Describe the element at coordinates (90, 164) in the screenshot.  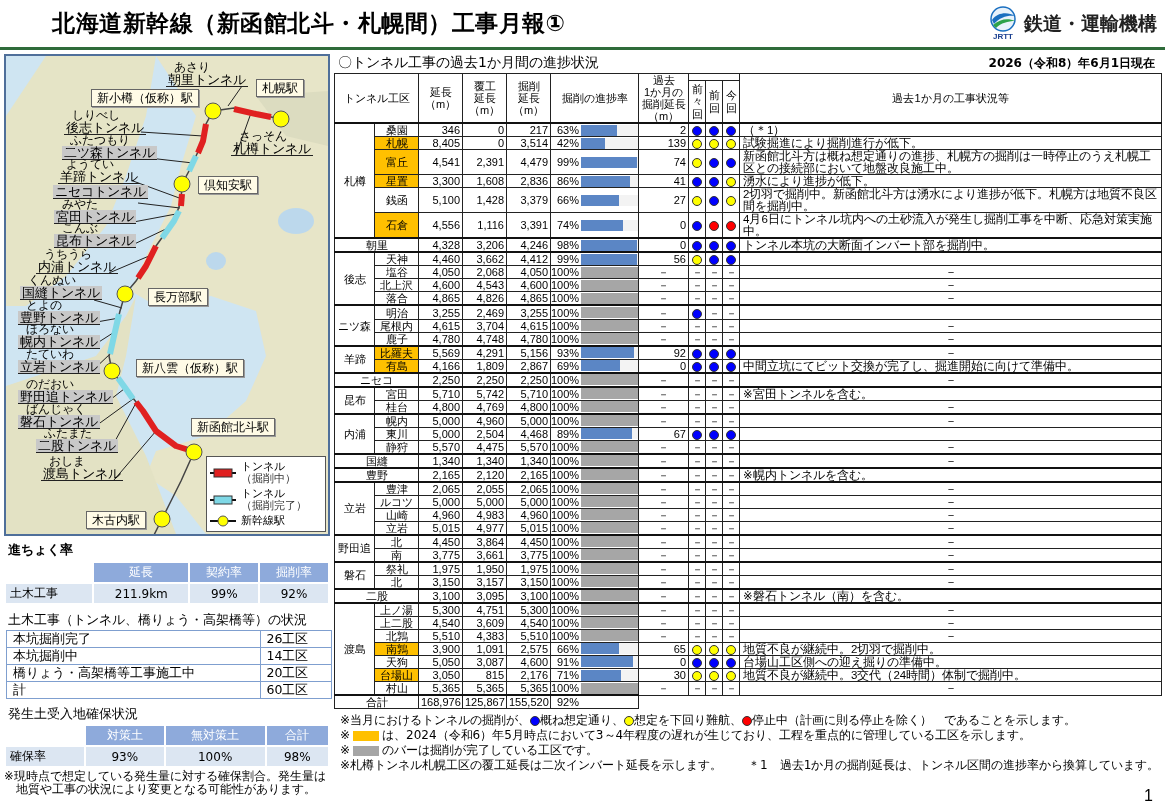
I see `reading-text: ようてい` at that location.